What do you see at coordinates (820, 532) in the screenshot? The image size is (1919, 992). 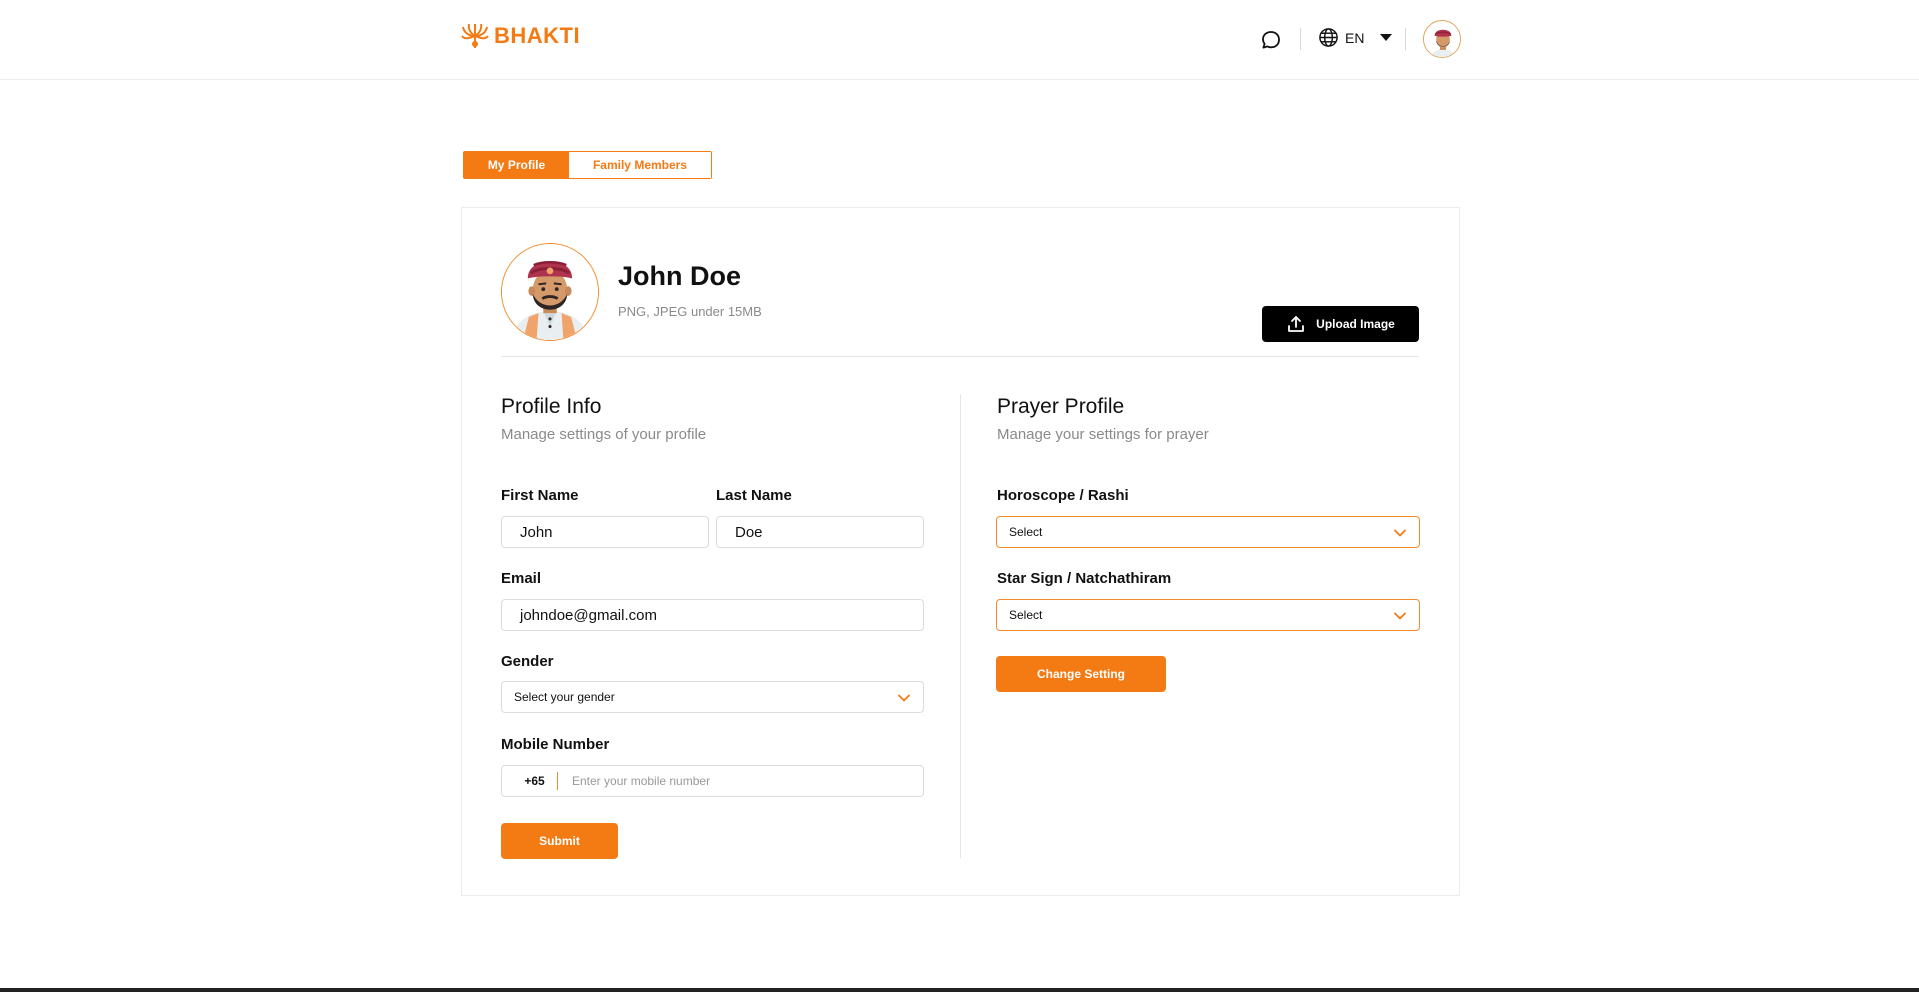 I see `last-name-input: Doe` at bounding box center [820, 532].